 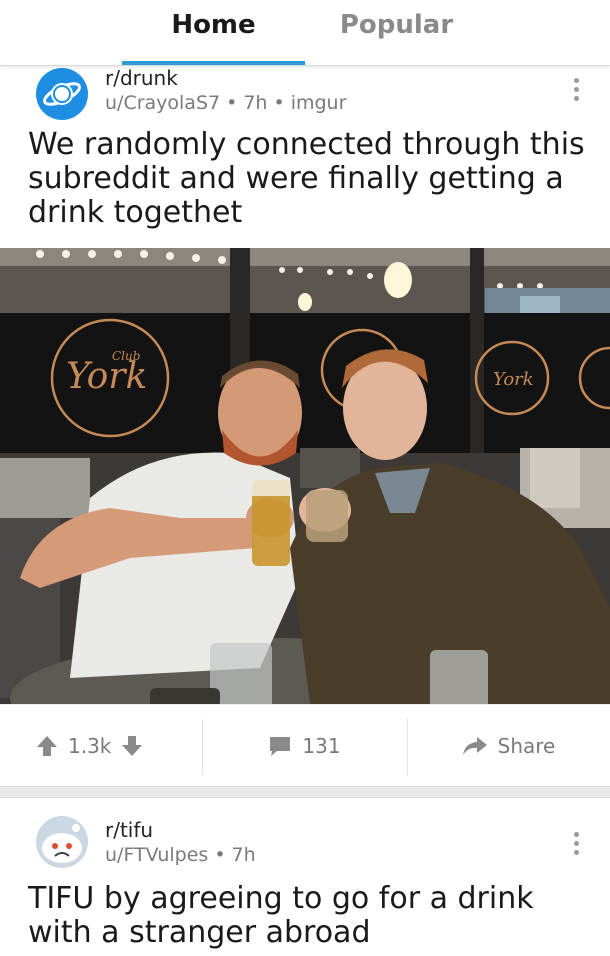 What do you see at coordinates (475, 746) in the screenshot?
I see `share-icon` at bounding box center [475, 746].